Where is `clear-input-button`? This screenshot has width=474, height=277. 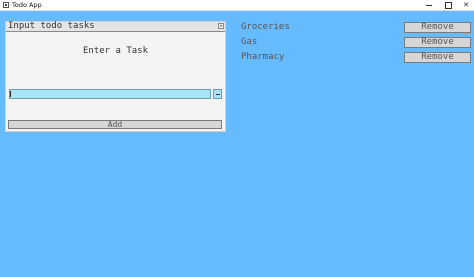
clear-input-button is located at coordinates (217, 94).